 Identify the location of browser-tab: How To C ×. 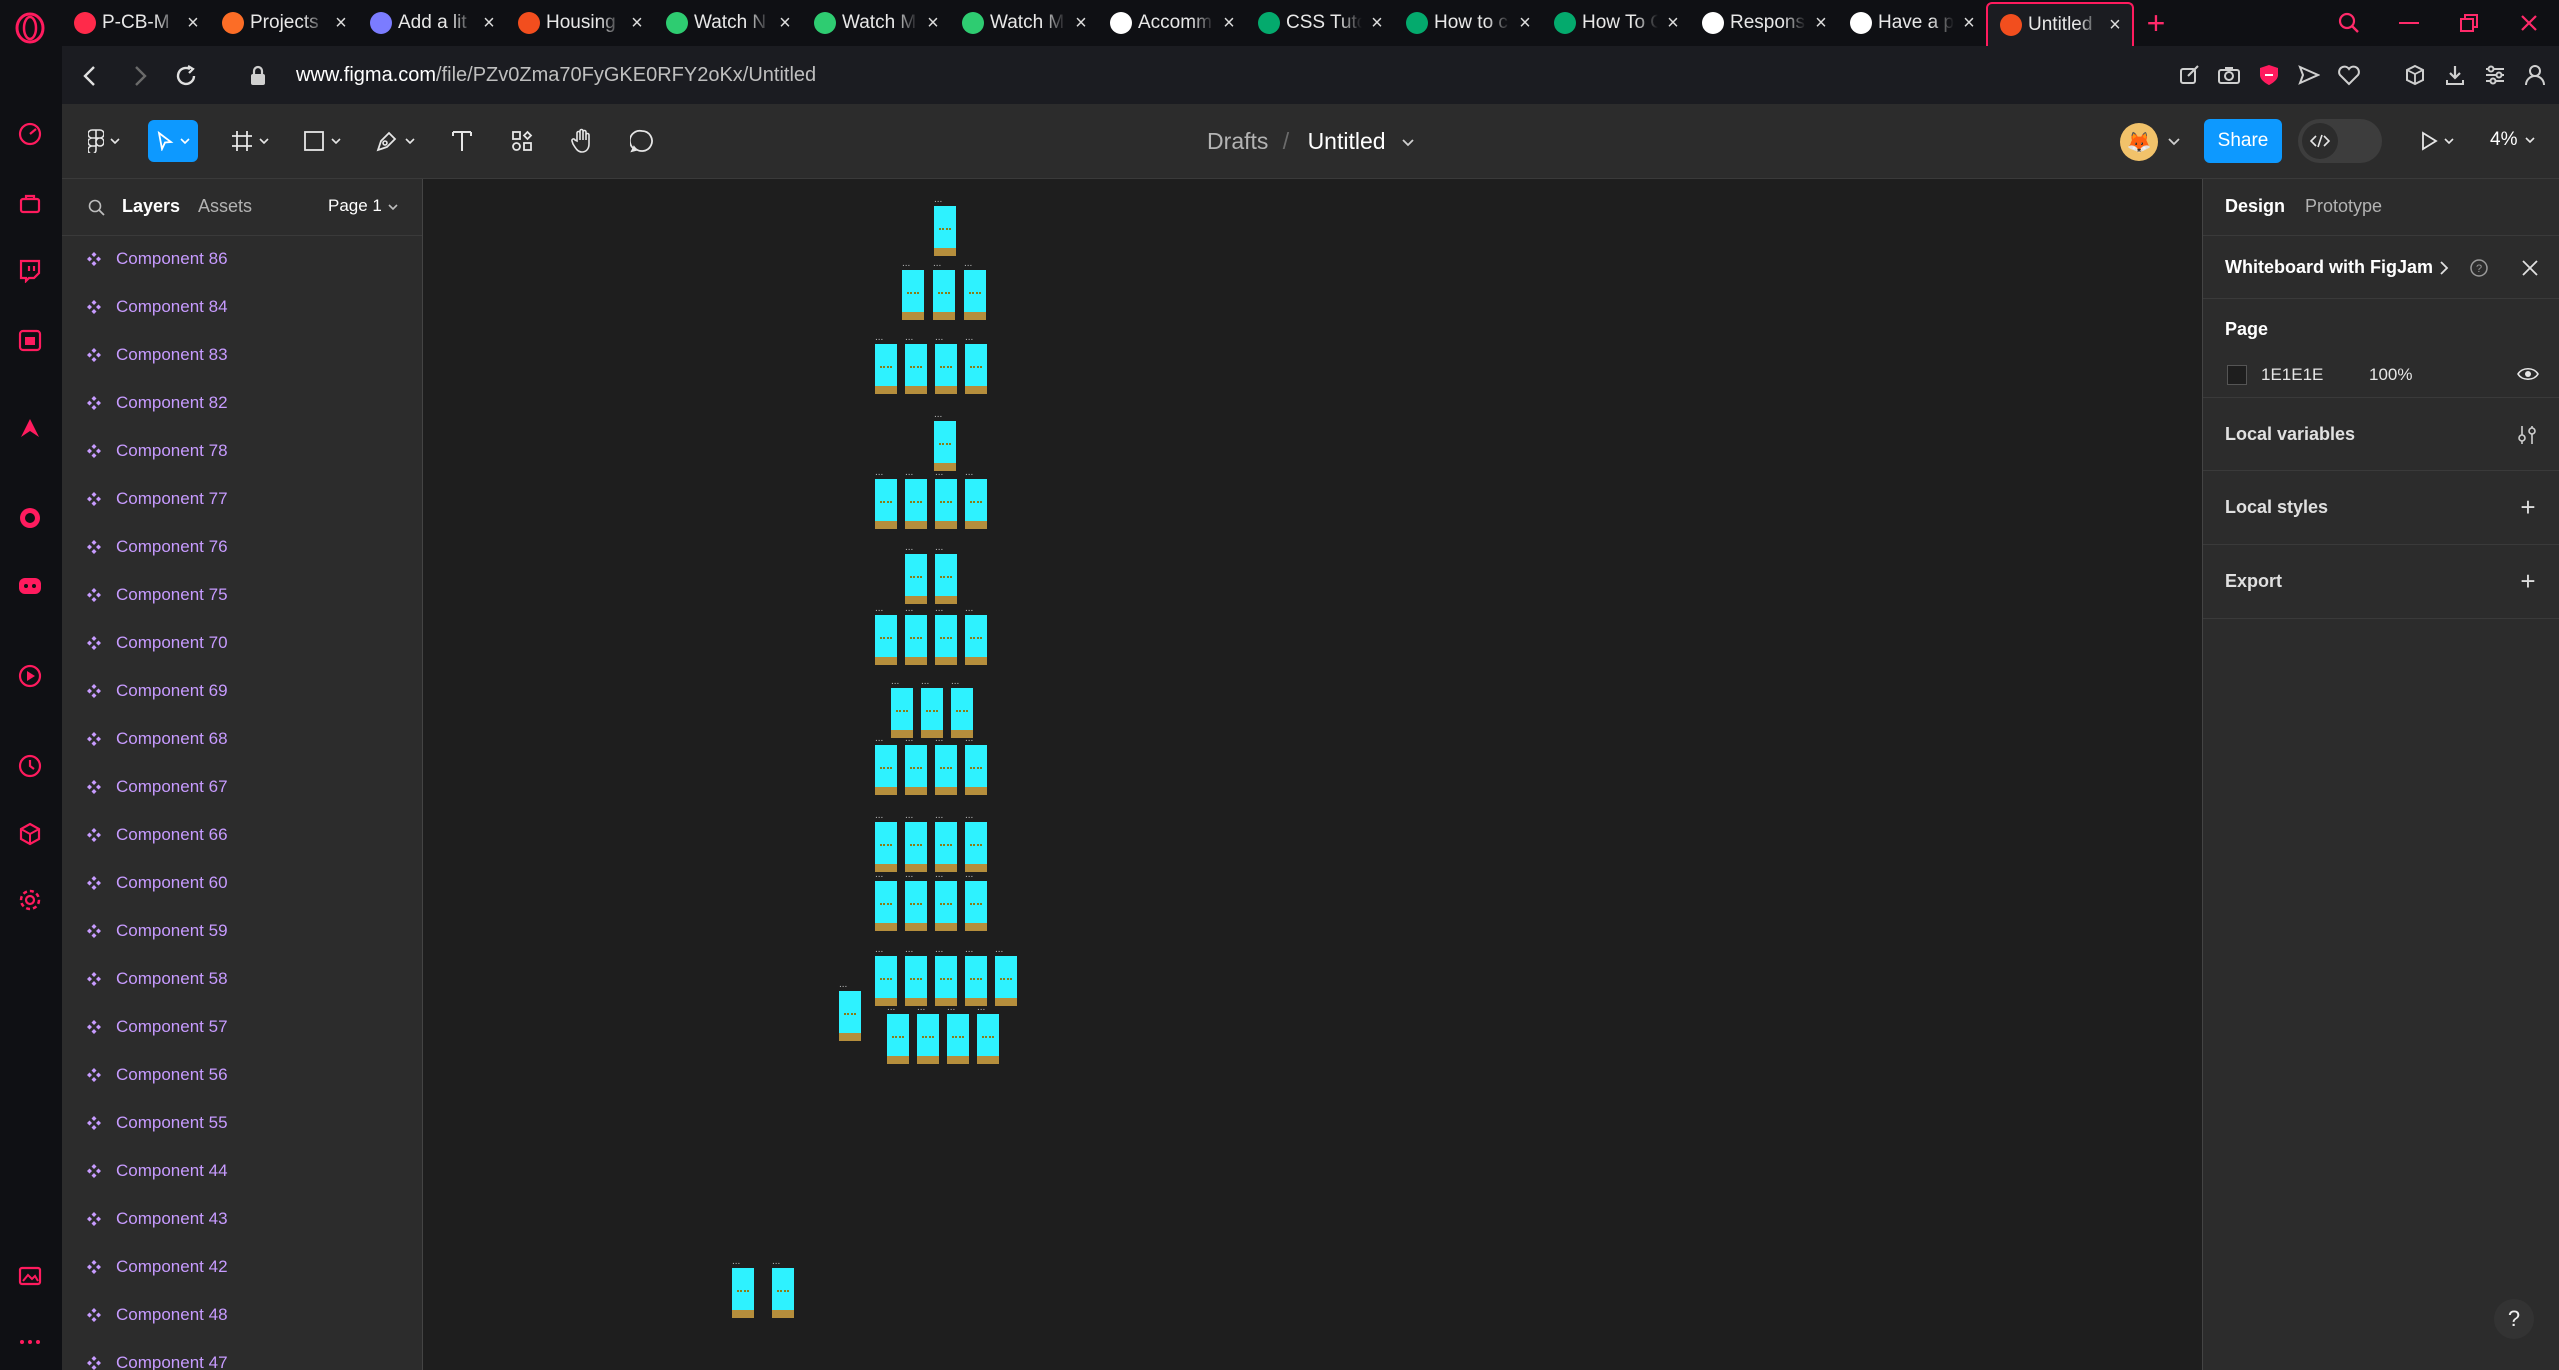
(1616, 23).